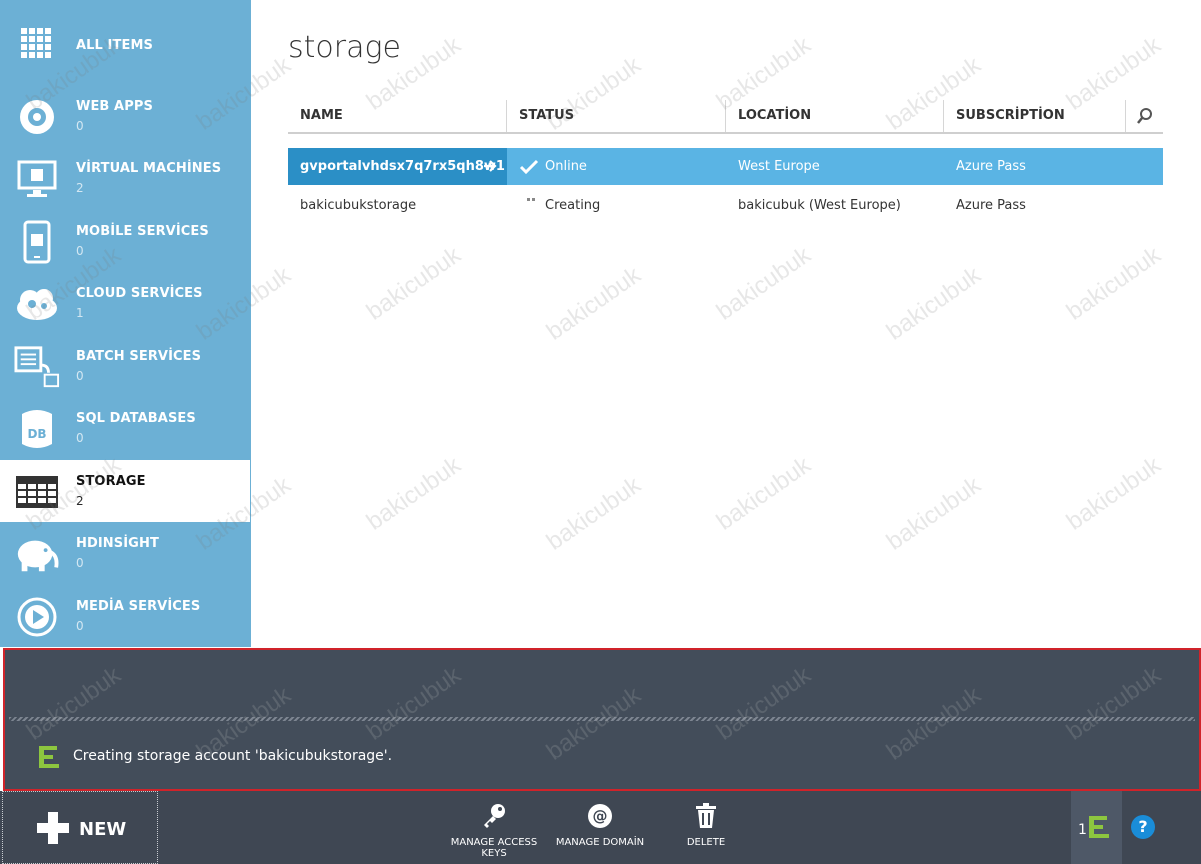 This screenshot has width=1201, height=864. Describe the element at coordinates (125, 428) in the screenshot. I see `sidebar-item-sql-databases: DB SQL DATABASES 0` at that location.